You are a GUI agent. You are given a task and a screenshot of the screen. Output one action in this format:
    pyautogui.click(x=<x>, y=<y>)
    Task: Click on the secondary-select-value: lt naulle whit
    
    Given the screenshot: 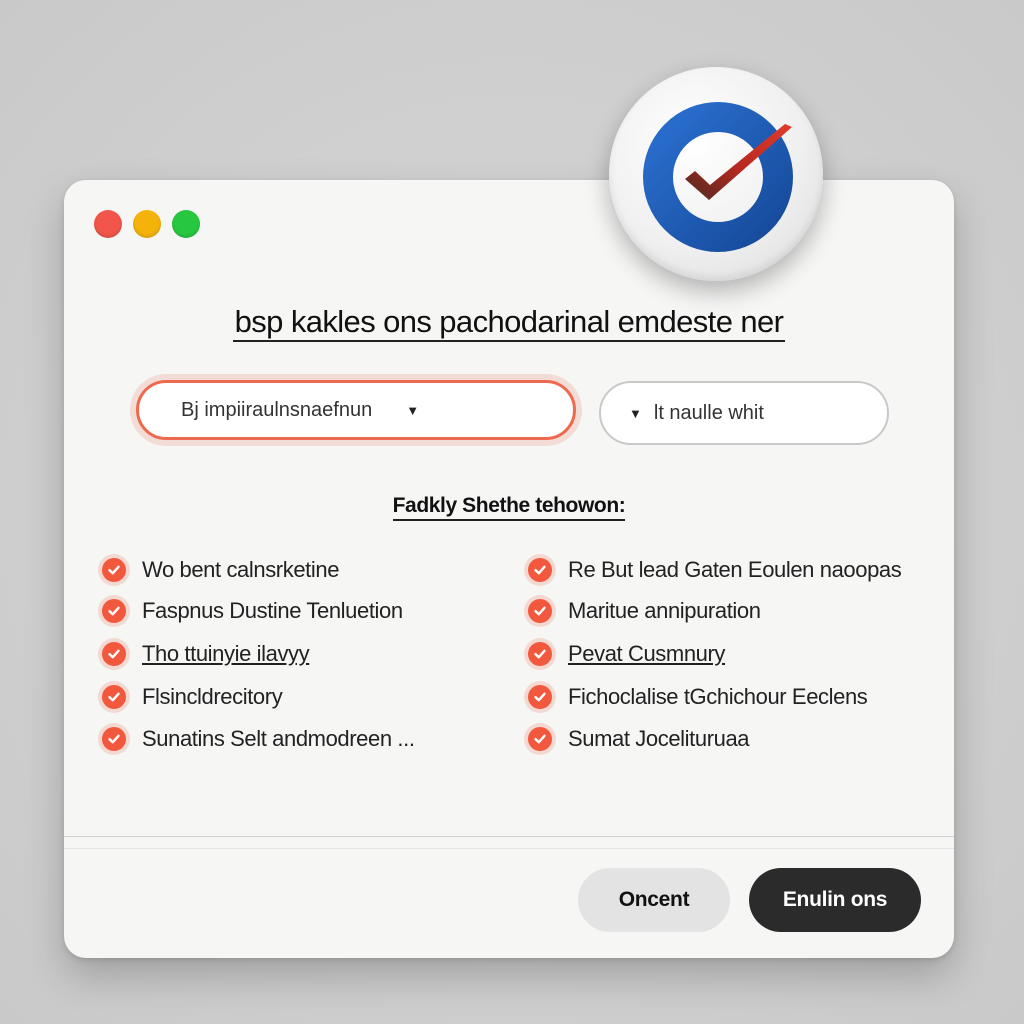 What is the action you would take?
    pyautogui.click(x=708, y=412)
    